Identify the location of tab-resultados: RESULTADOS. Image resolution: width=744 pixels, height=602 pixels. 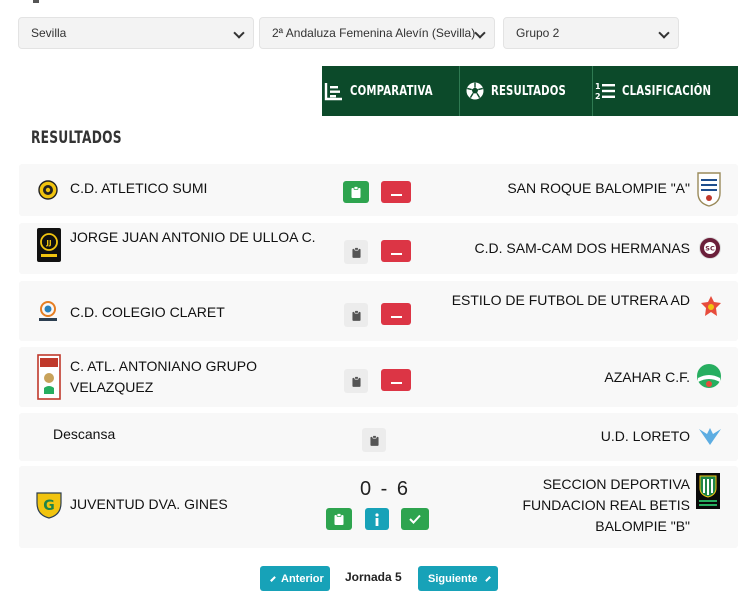
(525, 91).